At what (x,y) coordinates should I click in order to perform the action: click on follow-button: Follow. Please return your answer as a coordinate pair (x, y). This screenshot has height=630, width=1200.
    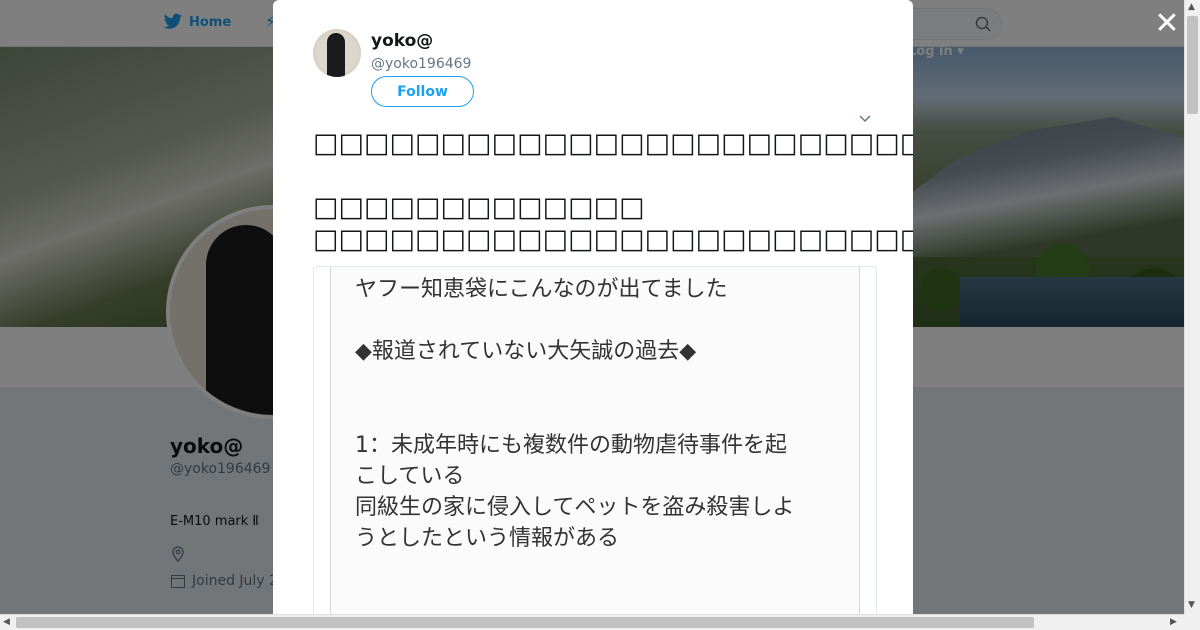
    Looking at the image, I should click on (422, 91).